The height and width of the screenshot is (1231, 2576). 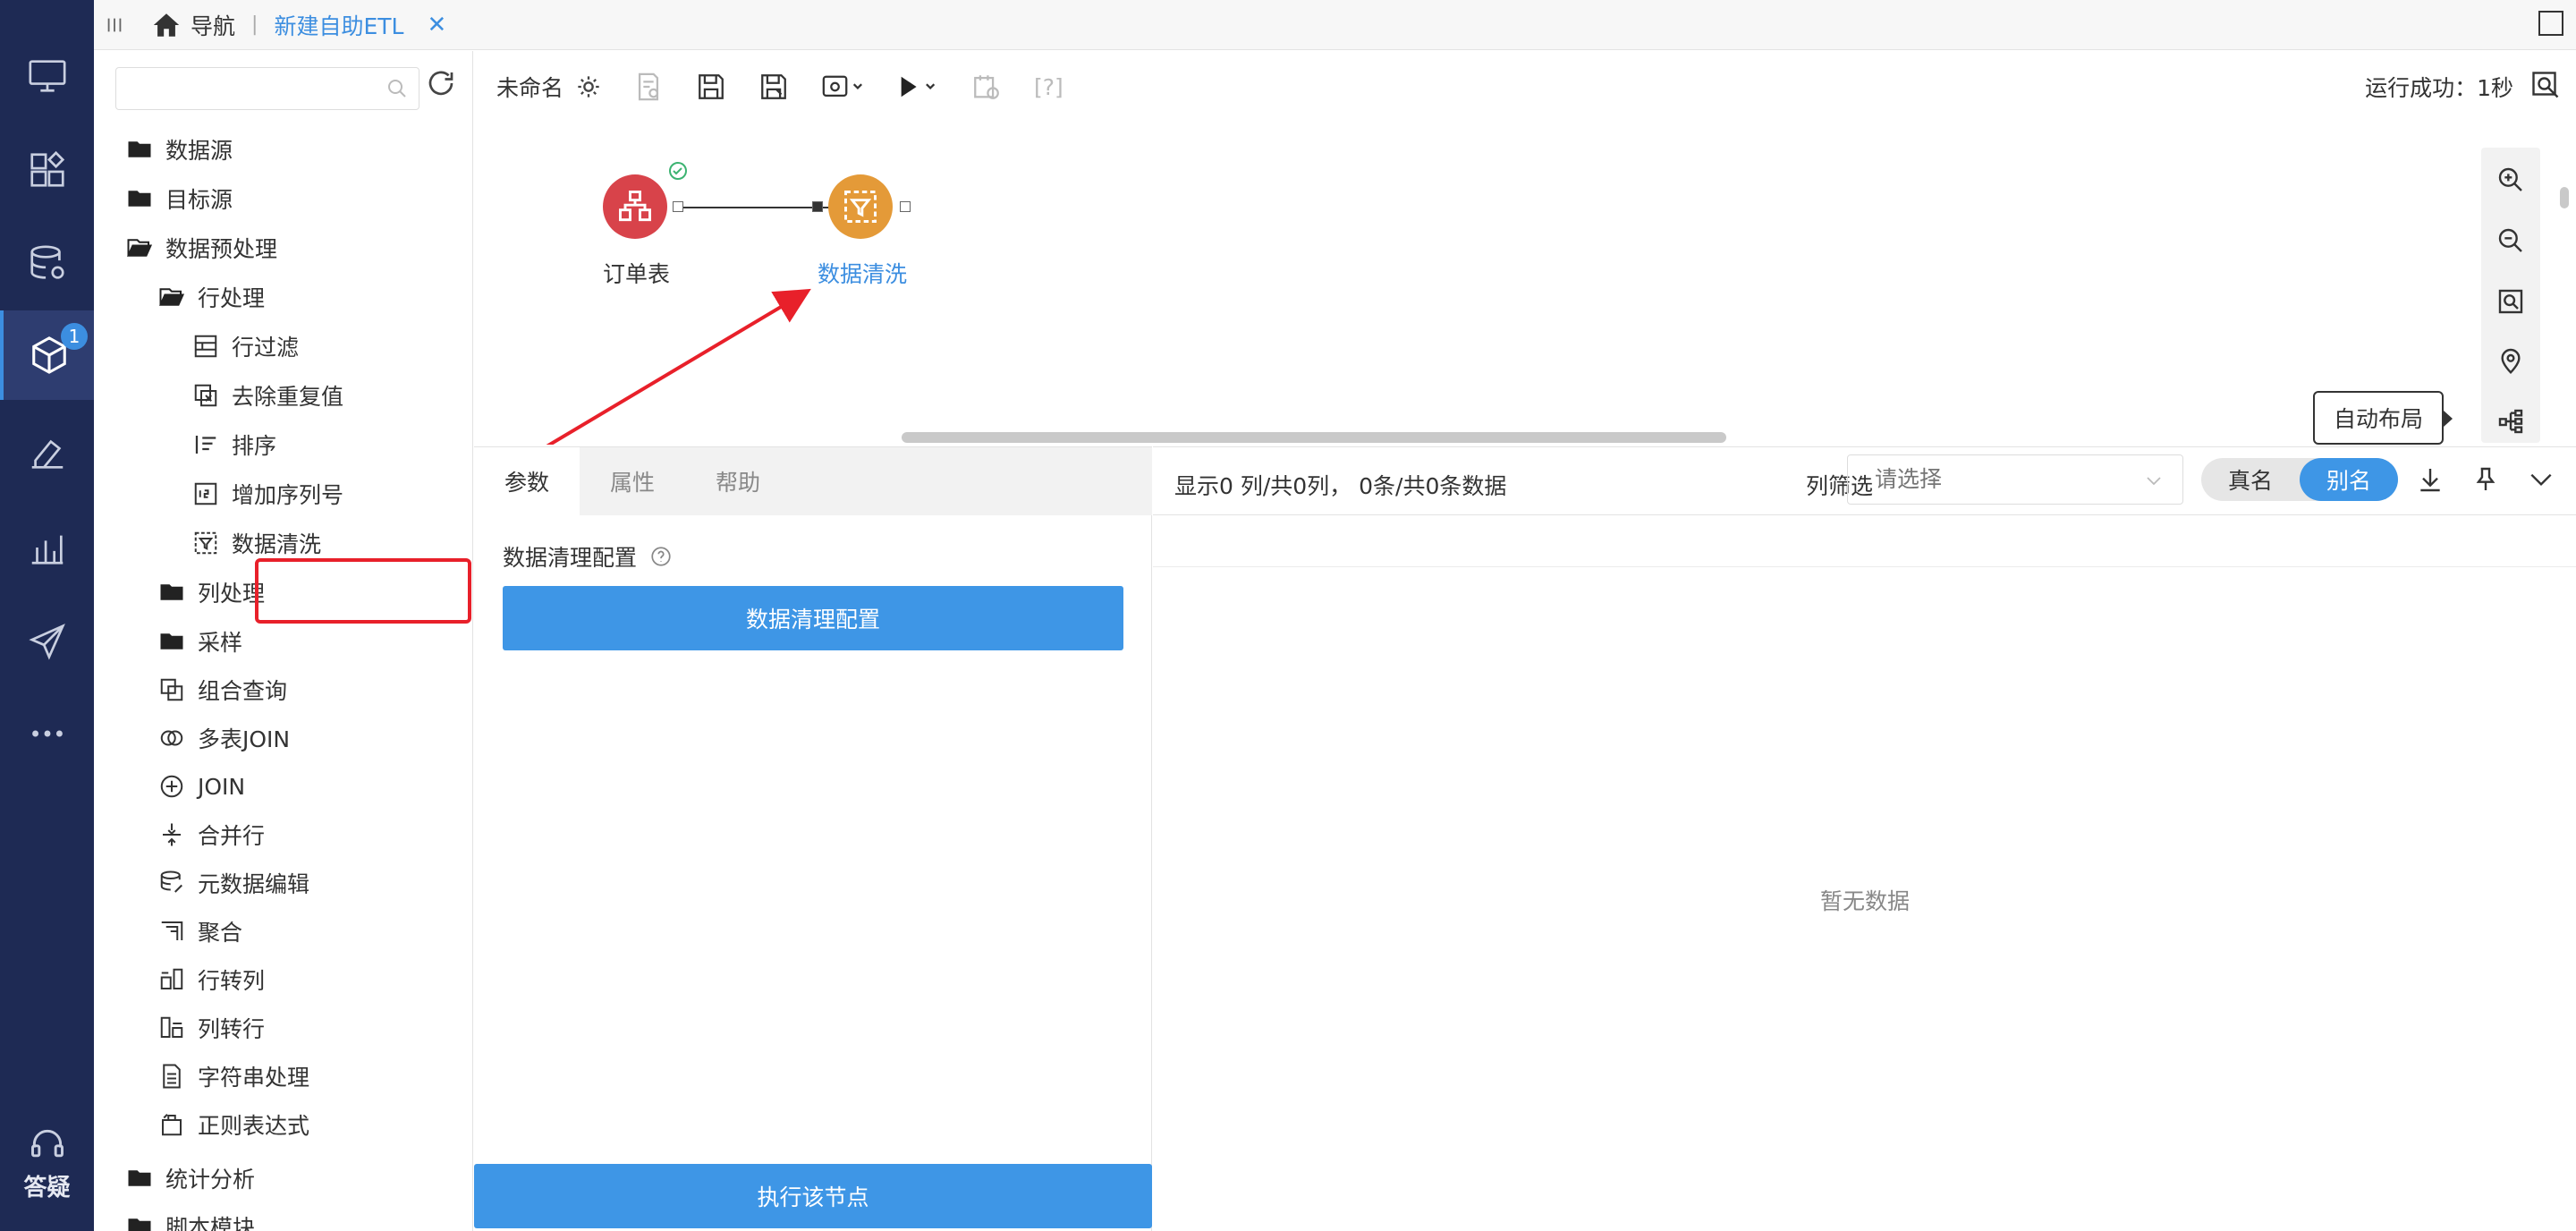 I want to click on help-label: 答疑, so click(x=47, y=1187).